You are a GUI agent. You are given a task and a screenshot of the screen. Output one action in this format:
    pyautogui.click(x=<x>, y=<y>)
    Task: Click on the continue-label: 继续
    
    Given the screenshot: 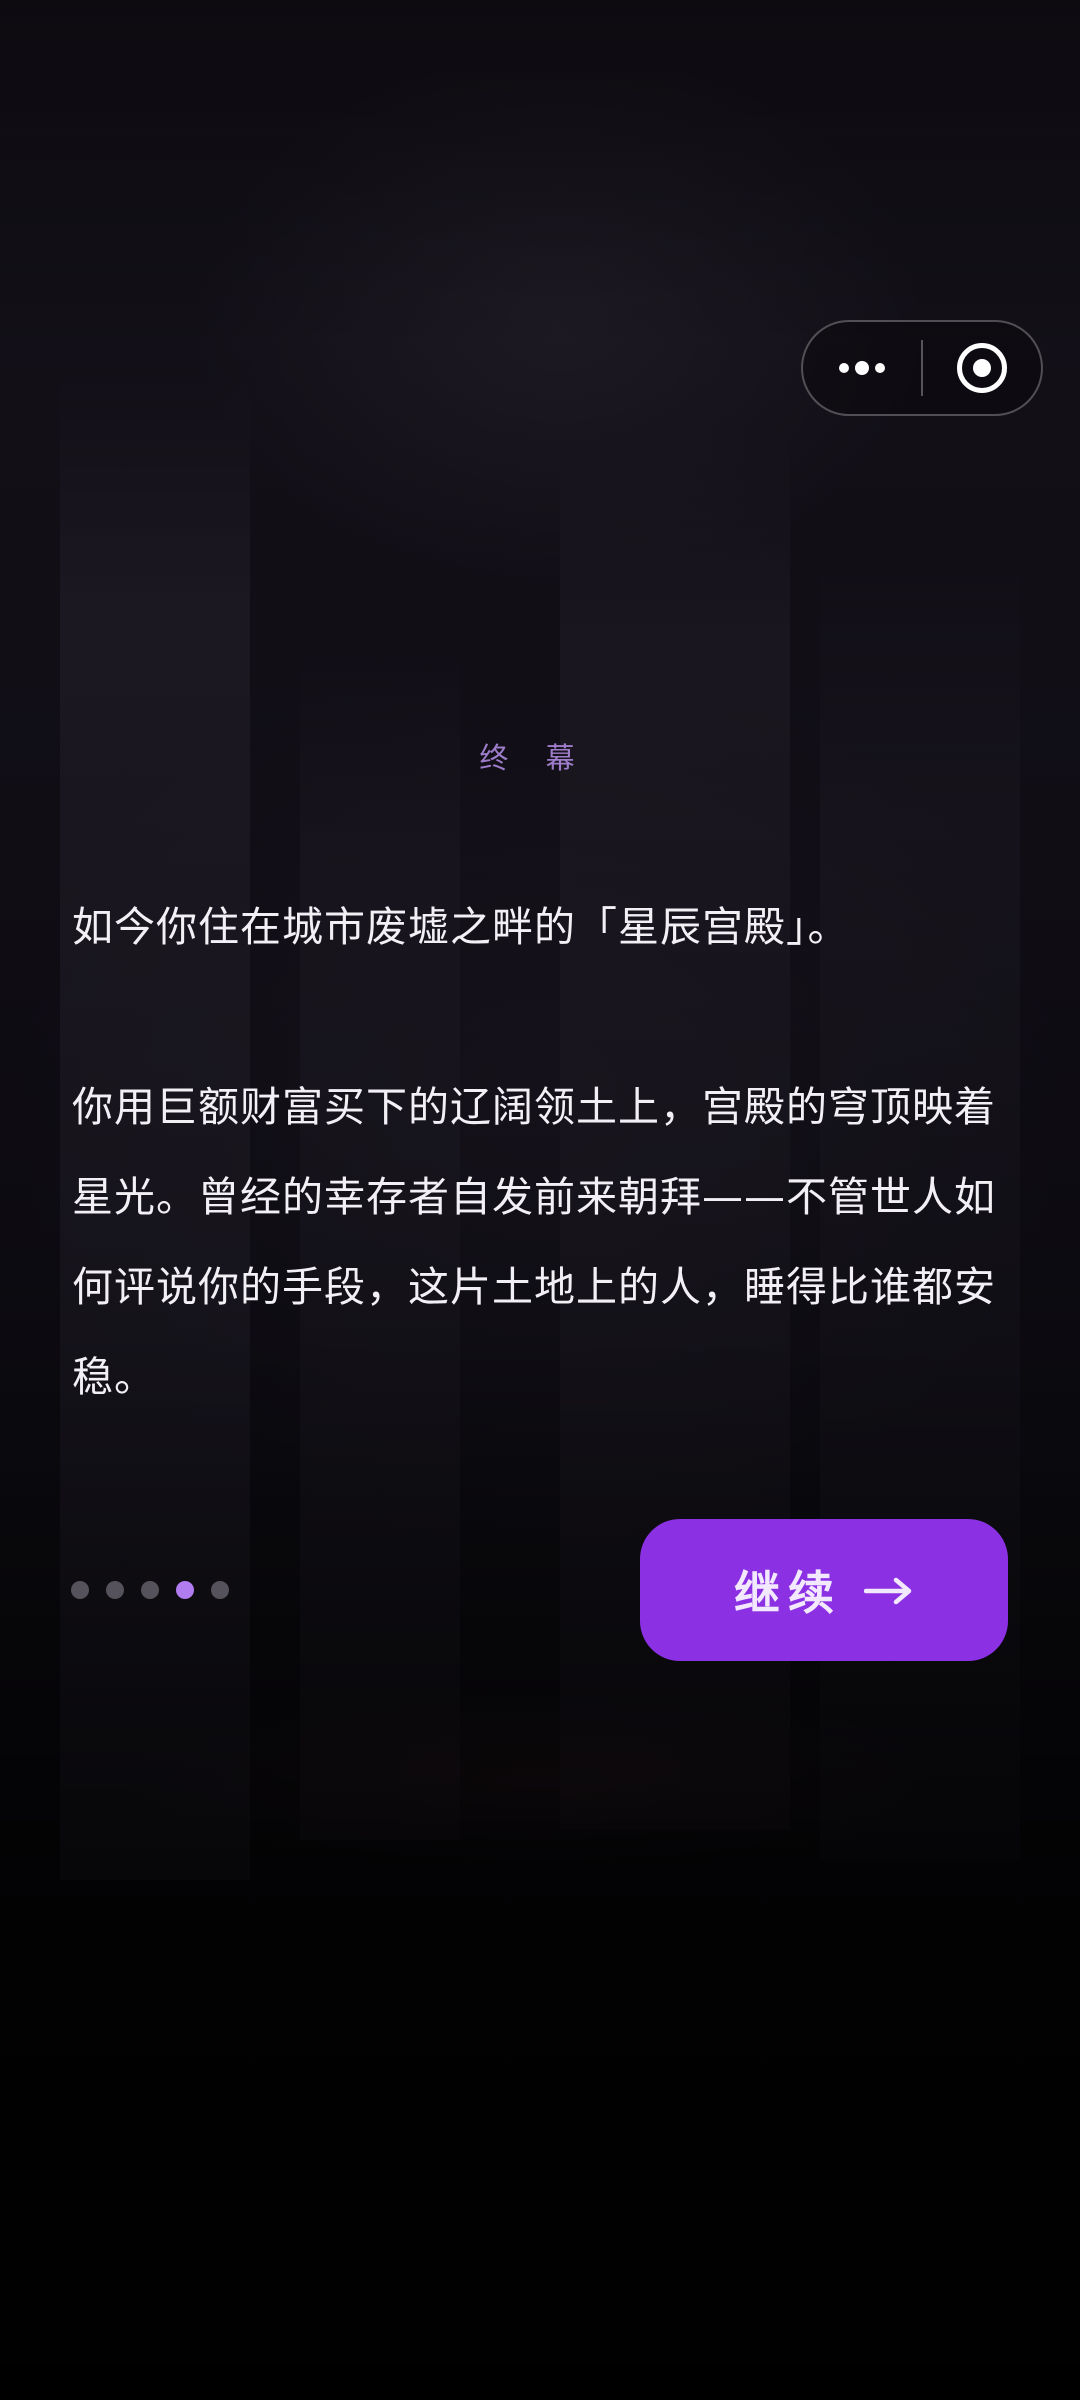 What is the action you would take?
    pyautogui.click(x=788, y=1593)
    